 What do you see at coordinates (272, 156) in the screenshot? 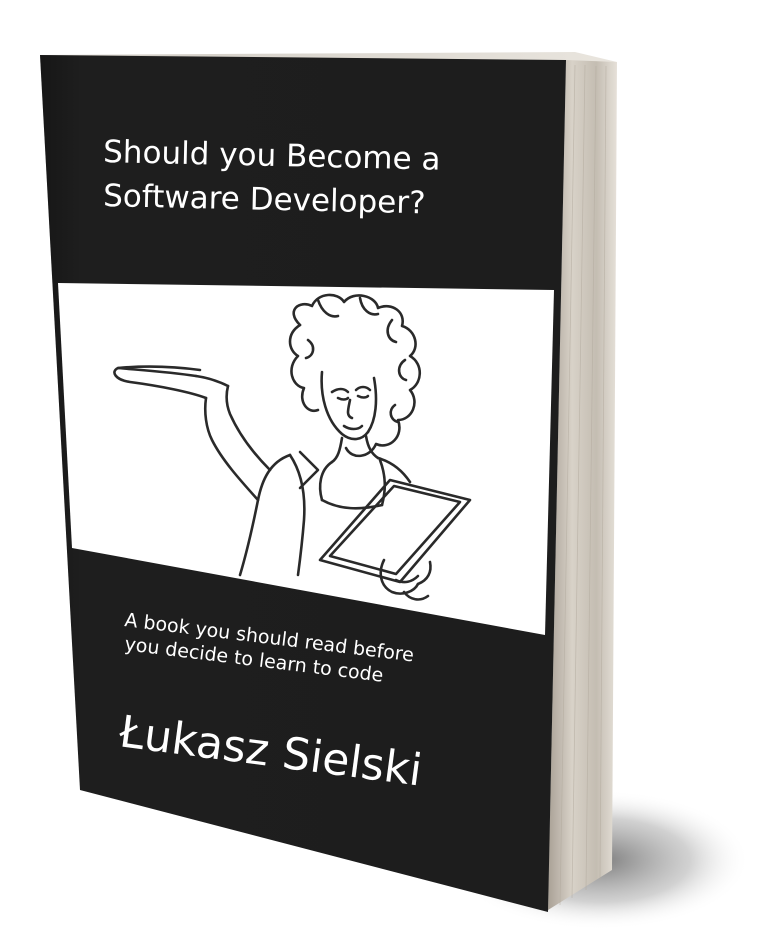
I see `title-line-1: Should you Become a` at bounding box center [272, 156].